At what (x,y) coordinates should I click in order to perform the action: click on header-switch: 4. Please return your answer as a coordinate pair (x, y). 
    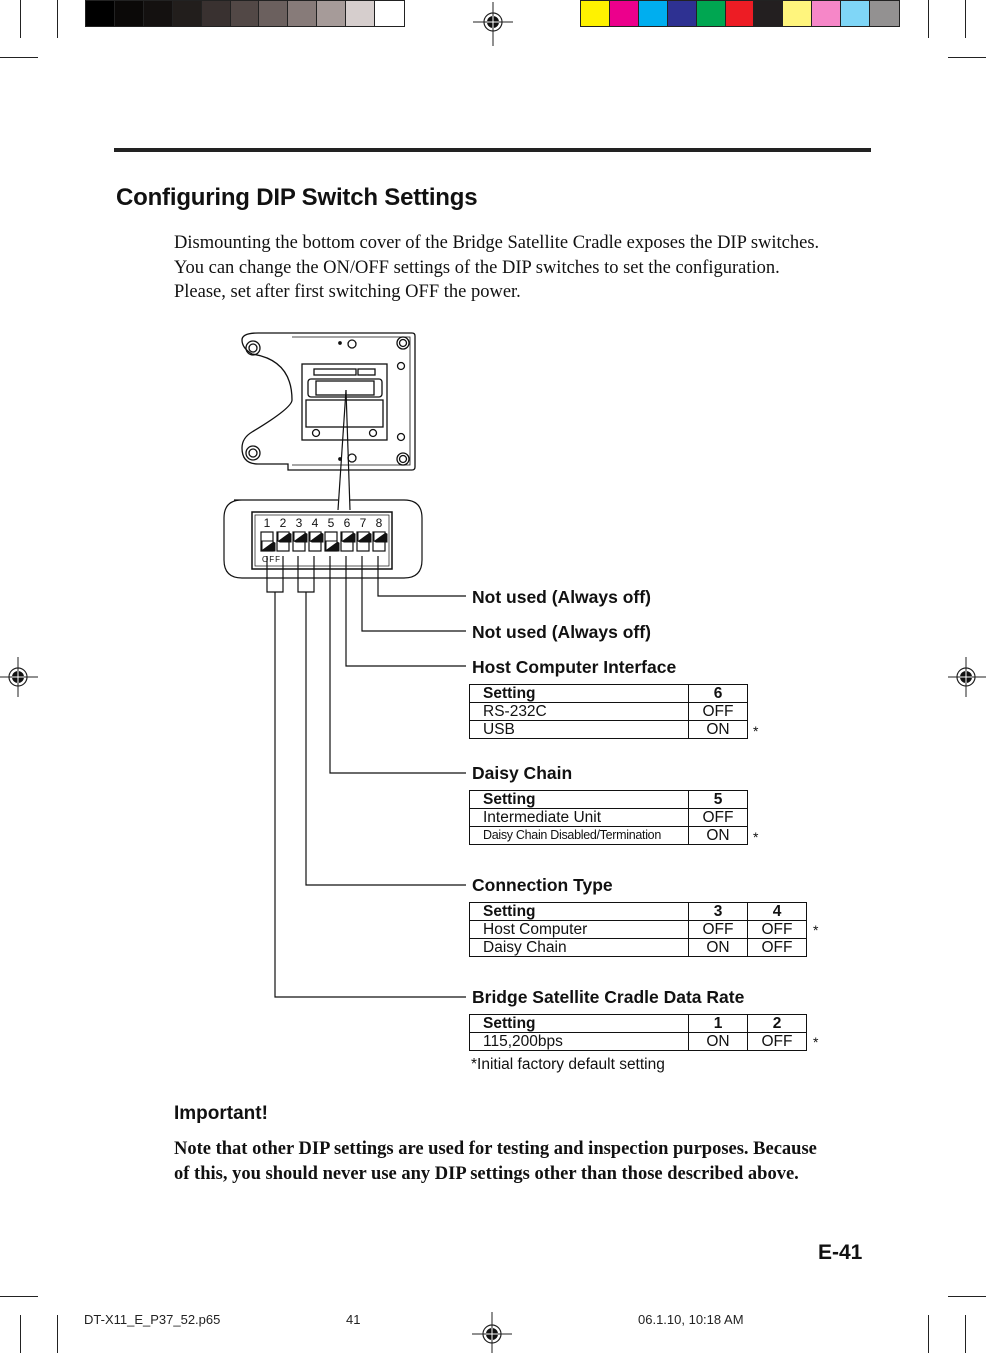
    Looking at the image, I should click on (777, 911).